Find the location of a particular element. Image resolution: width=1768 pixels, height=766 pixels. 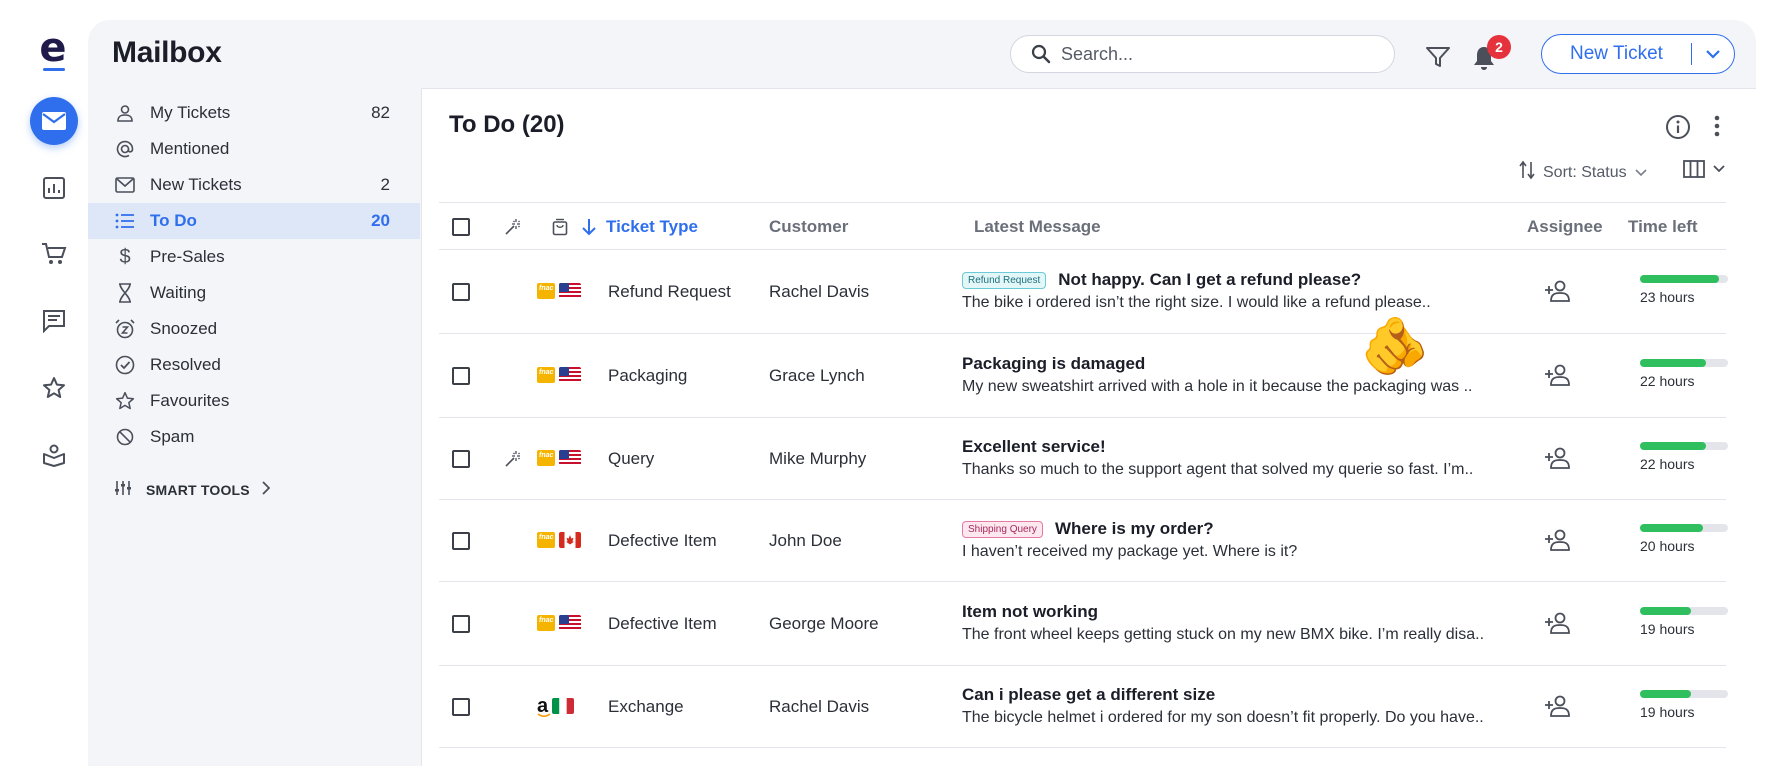

search-input is located at coordinates (1221, 54).